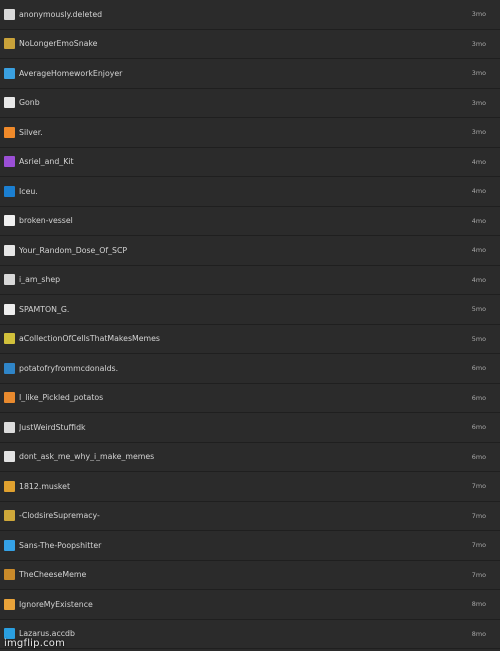 This screenshot has width=500, height=651. I want to click on username-link: I_like_Pickled_potatos, so click(237, 397).